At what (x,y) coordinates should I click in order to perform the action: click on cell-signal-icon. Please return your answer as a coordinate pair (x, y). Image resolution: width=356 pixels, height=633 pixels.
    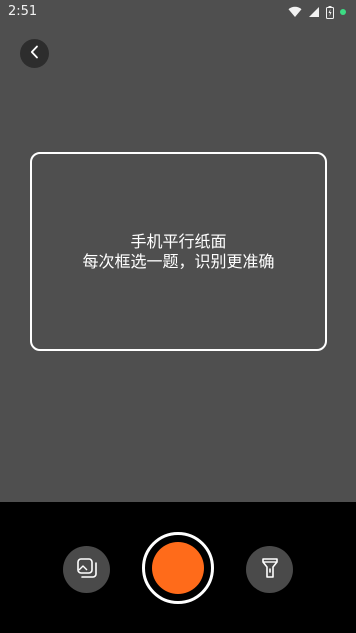
    Looking at the image, I should click on (314, 12).